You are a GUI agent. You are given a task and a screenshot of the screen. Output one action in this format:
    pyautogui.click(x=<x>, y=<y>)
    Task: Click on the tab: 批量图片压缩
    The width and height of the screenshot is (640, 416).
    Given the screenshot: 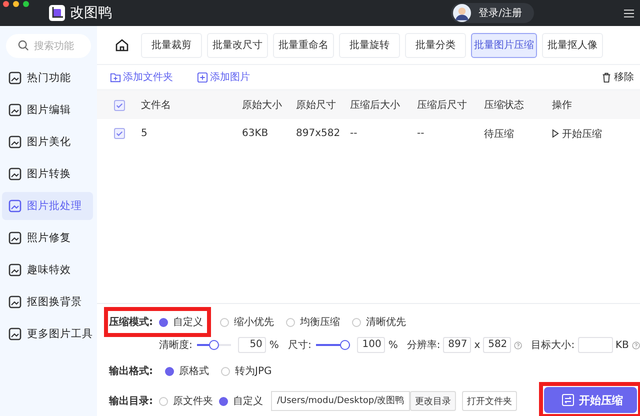 What is the action you would take?
    pyautogui.click(x=504, y=45)
    